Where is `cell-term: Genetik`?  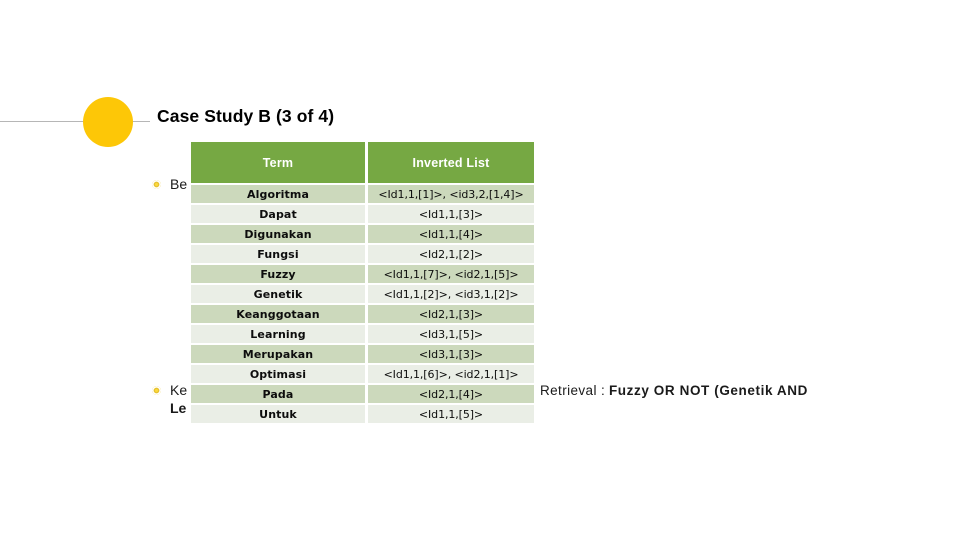
cell-term: Genetik is located at coordinates (278, 294).